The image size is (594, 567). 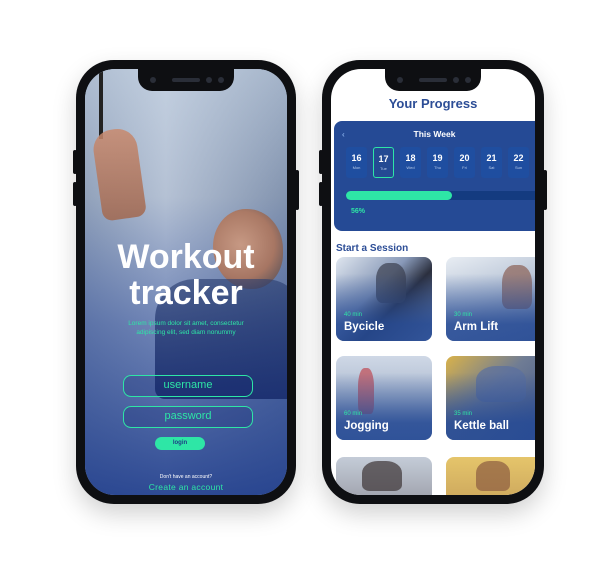 What do you see at coordinates (518, 158) in the screenshot?
I see `day-number: 22` at bounding box center [518, 158].